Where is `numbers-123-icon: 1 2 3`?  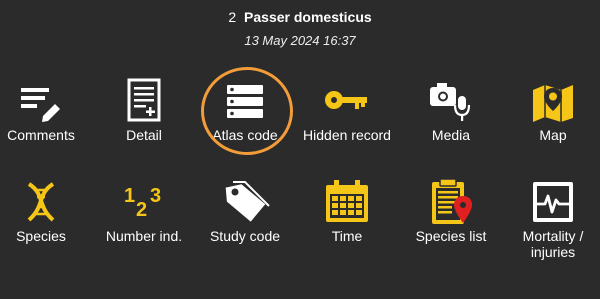 numbers-123-icon: 1 2 3 is located at coordinates (144, 202).